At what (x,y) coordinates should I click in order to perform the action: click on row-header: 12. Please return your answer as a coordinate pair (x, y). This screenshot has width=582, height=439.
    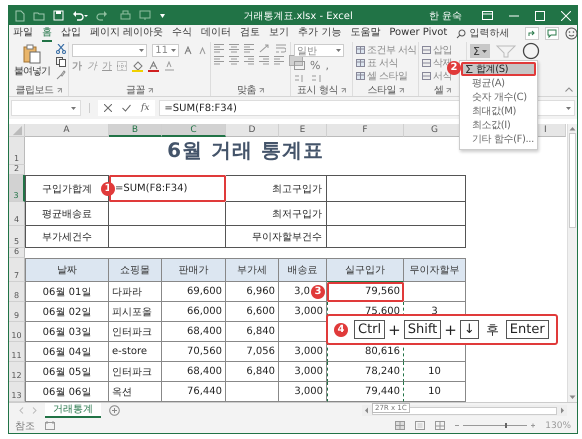
    Looking at the image, I should click on (17, 372).